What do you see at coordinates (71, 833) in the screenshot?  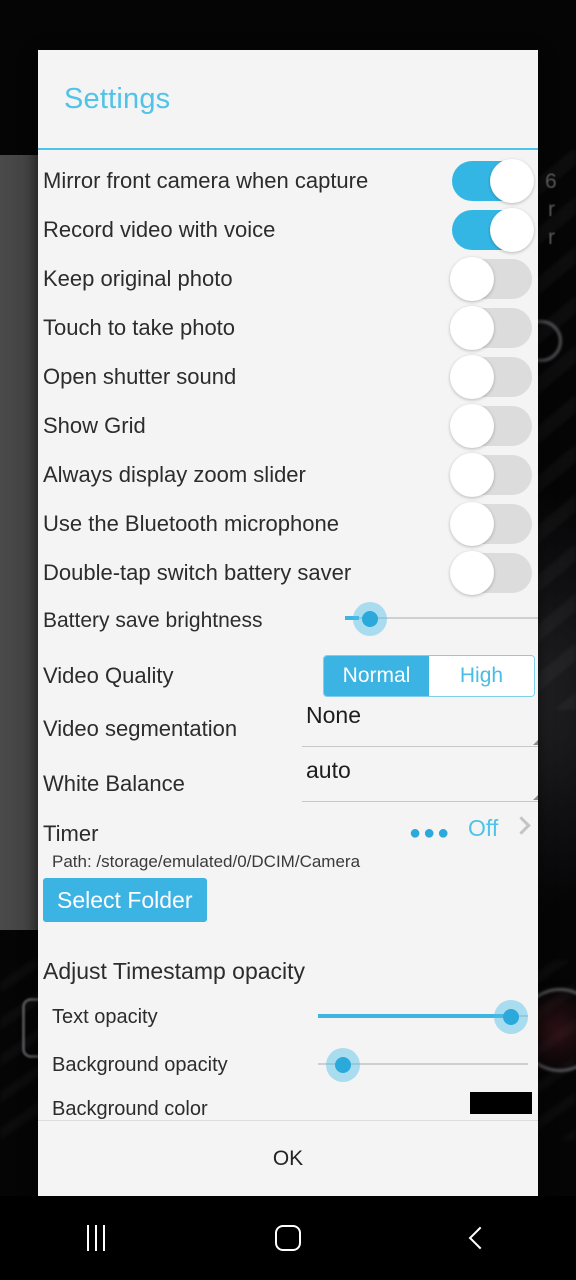 I see `setting-label: Timer` at bounding box center [71, 833].